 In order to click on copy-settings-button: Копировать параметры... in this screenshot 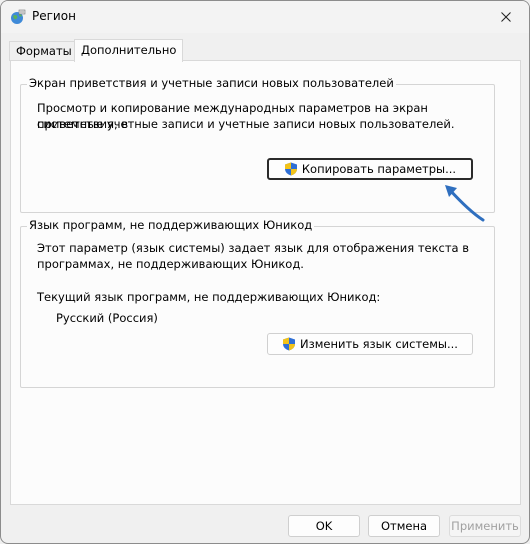, I will do `click(370, 169)`.